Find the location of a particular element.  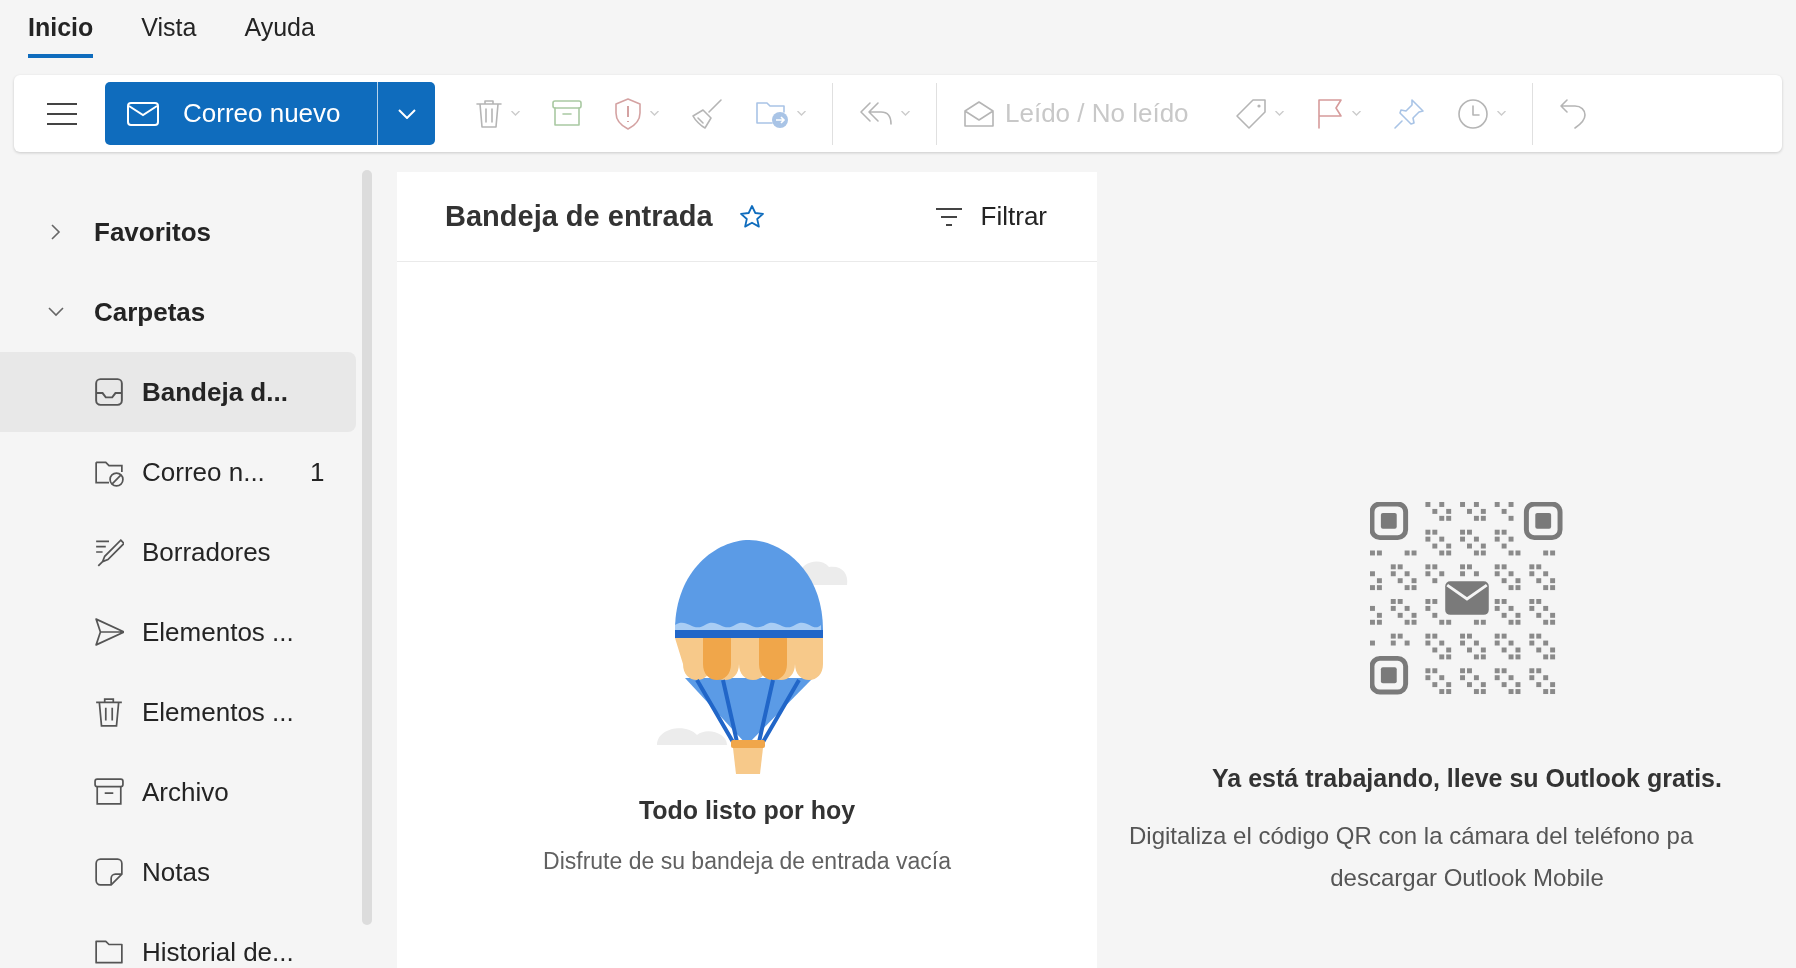

promo-heading: Ya está trabajando, lleve su Outlook gratis. is located at coordinates (1467, 778).